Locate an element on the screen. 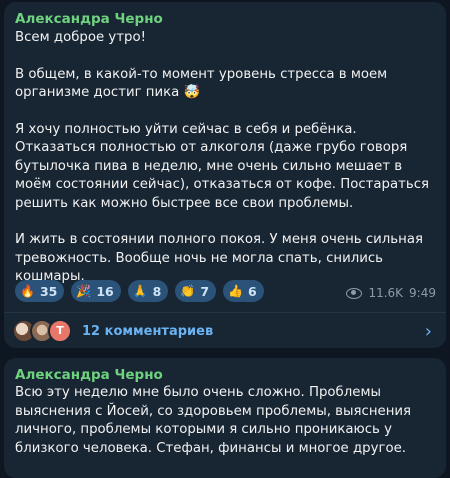  folded-hands-icon: 🙏 is located at coordinates (140, 291).